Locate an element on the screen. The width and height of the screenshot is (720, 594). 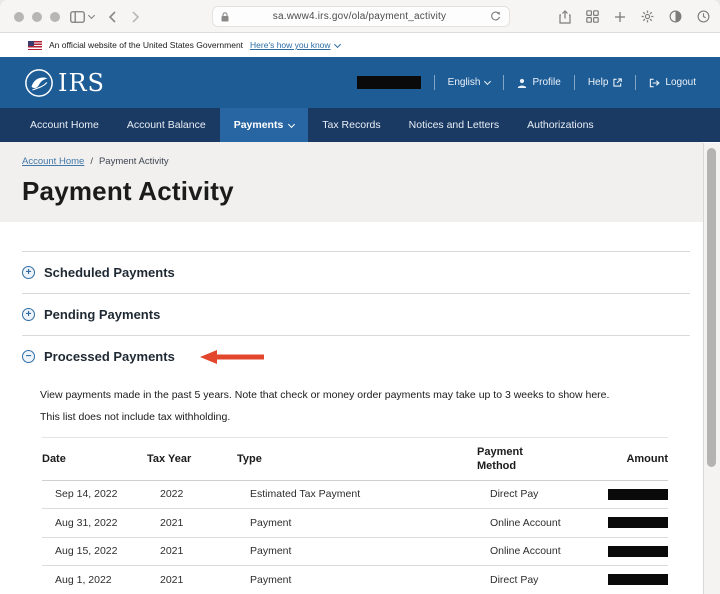
accordion-scheduled-payments: + Scheduled Payments is located at coordinates (356, 272).